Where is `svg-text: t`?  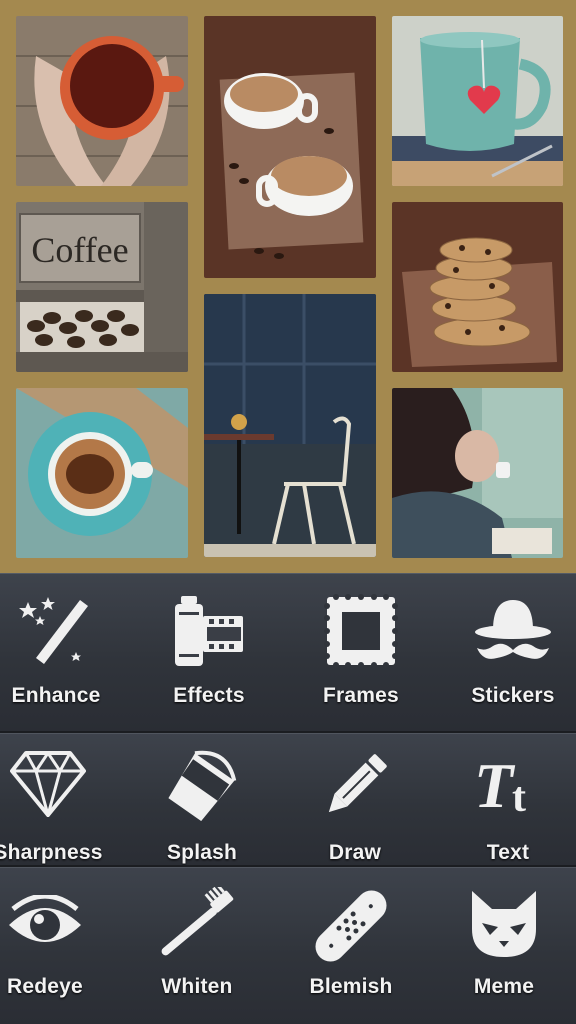
svg-text: t is located at coordinates (519, 797).